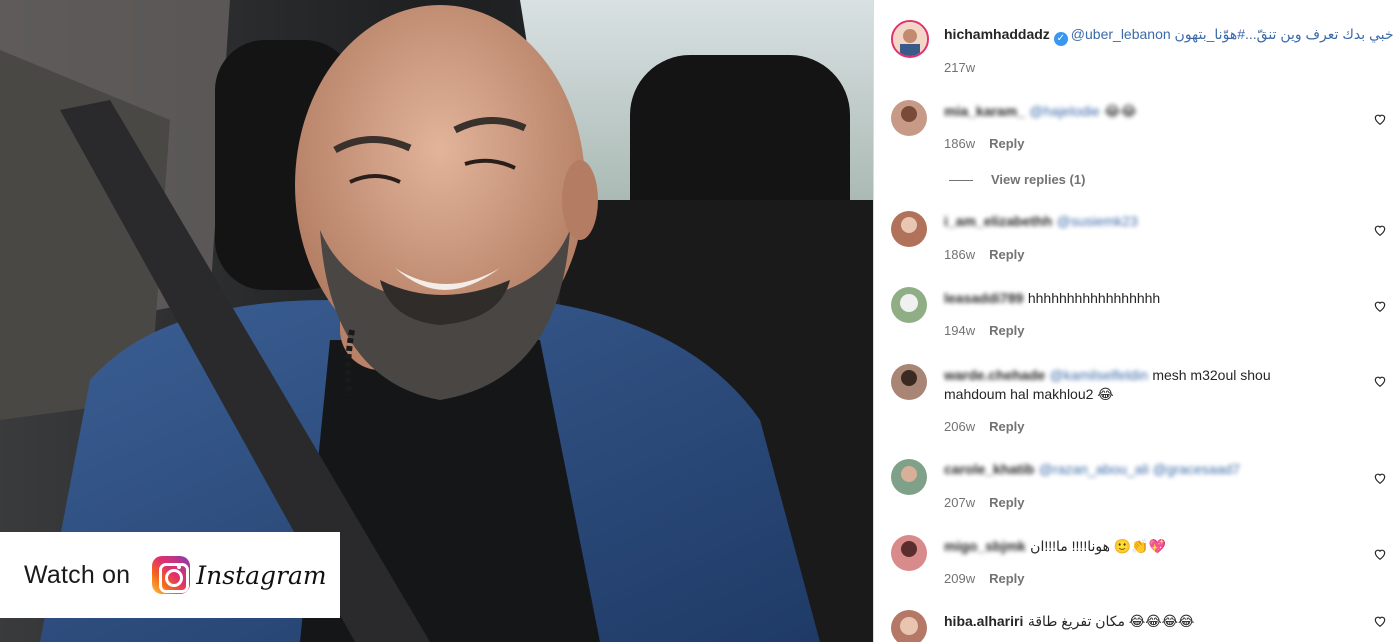  What do you see at coordinates (961, 181) in the screenshot?
I see `divider` at bounding box center [961, 181].